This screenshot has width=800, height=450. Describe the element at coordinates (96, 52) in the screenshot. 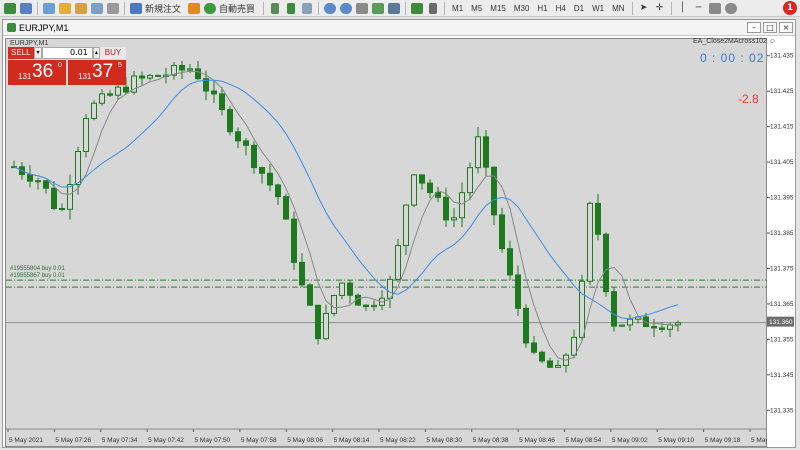

I see `lot-increase-button: ▴` at that location.